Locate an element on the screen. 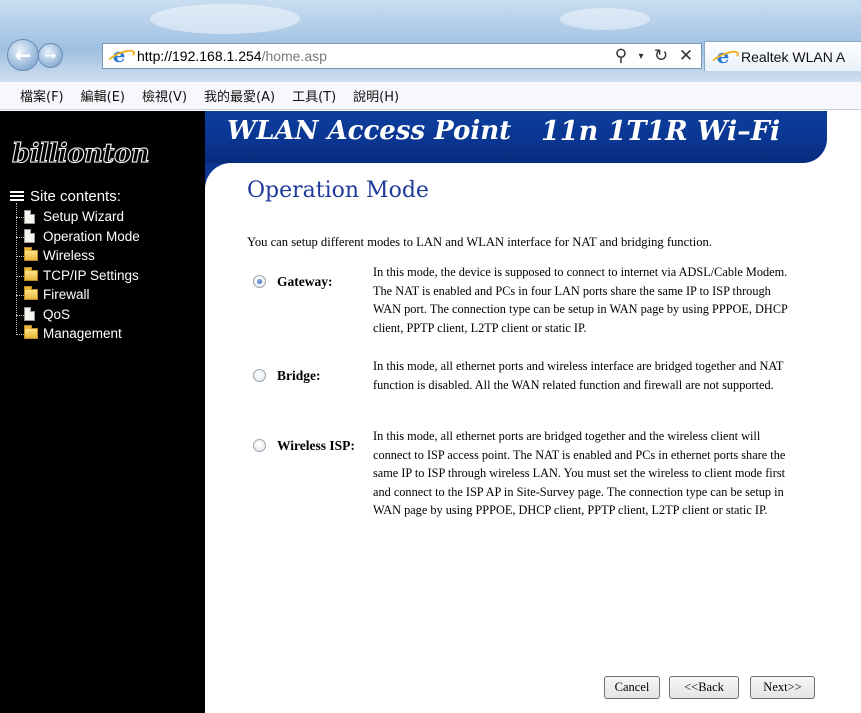  menu-tools: 工具(T) is located at coordinates (314, 95).